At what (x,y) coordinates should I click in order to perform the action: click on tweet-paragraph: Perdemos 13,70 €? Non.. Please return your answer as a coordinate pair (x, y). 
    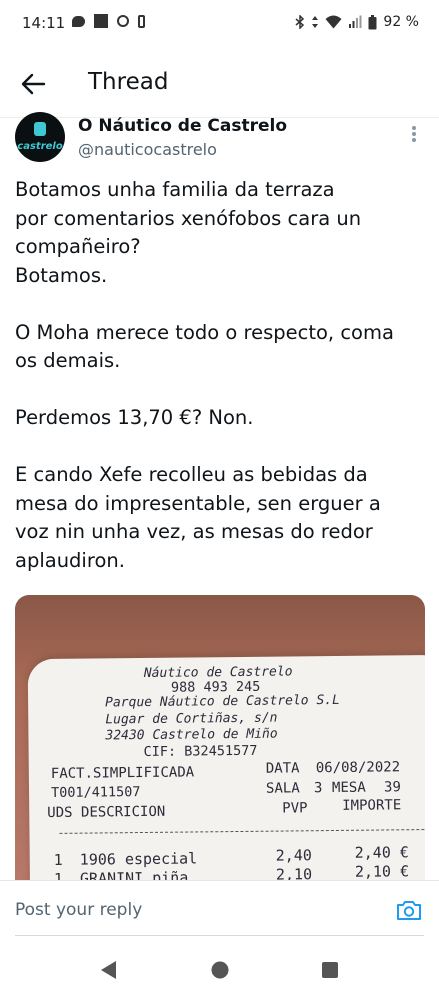
    Looking at the image, I should click on (220, 418).